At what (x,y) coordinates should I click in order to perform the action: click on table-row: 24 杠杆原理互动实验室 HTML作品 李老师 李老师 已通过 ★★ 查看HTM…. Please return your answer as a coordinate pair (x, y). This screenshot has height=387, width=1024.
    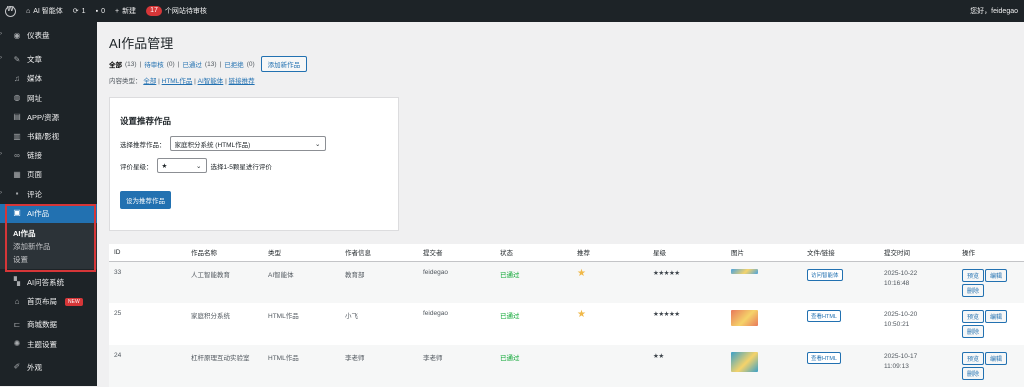
    Looking at the image, I should click on (566, 366).